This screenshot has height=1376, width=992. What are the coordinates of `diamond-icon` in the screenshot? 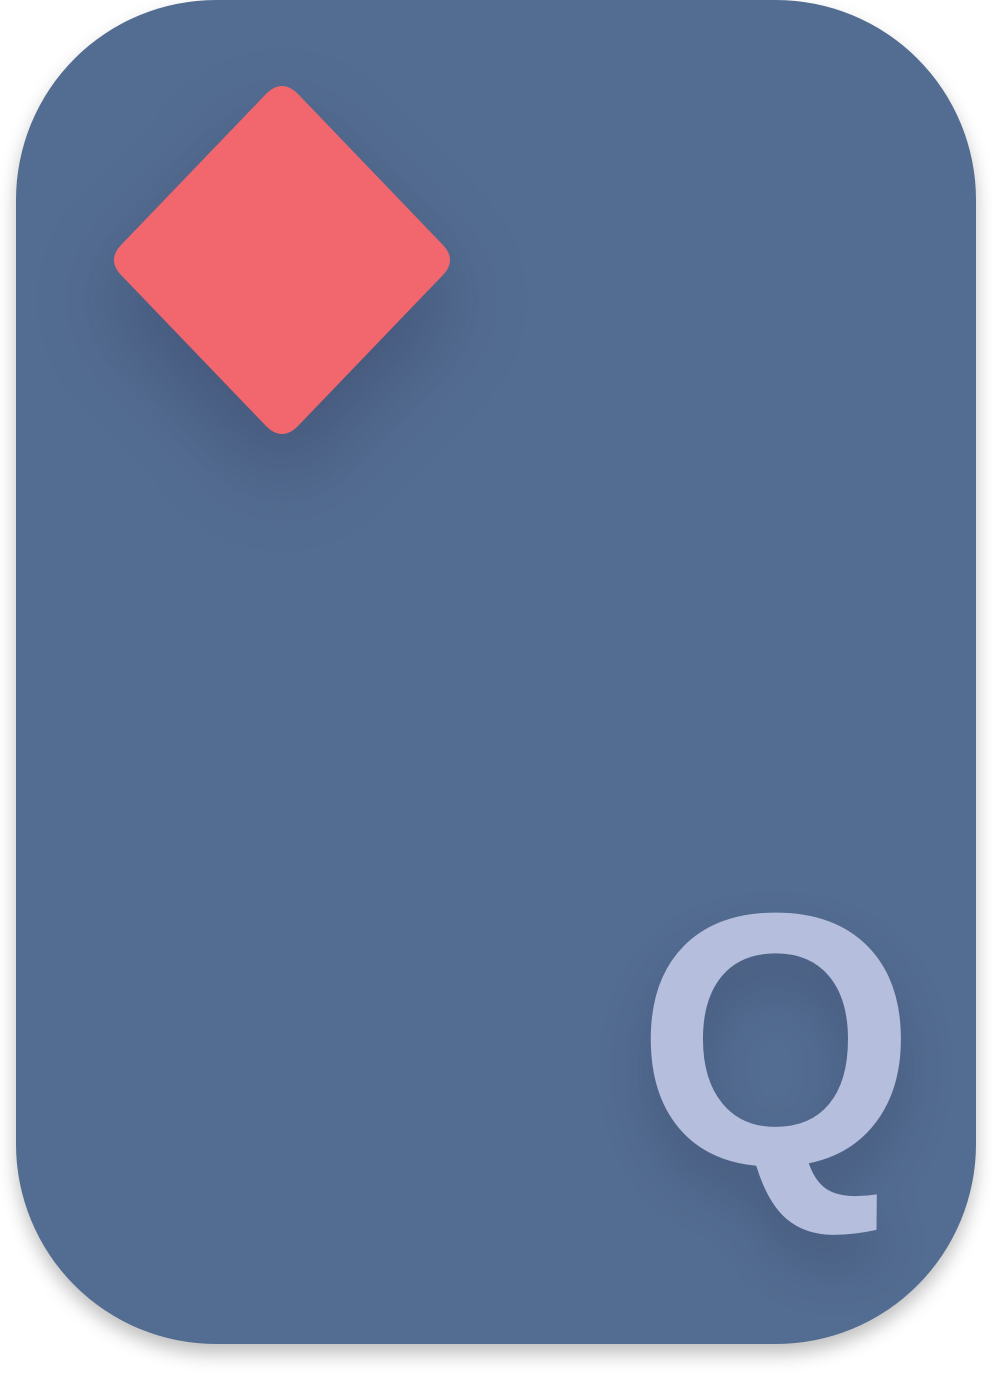 It's located at (282, 260).